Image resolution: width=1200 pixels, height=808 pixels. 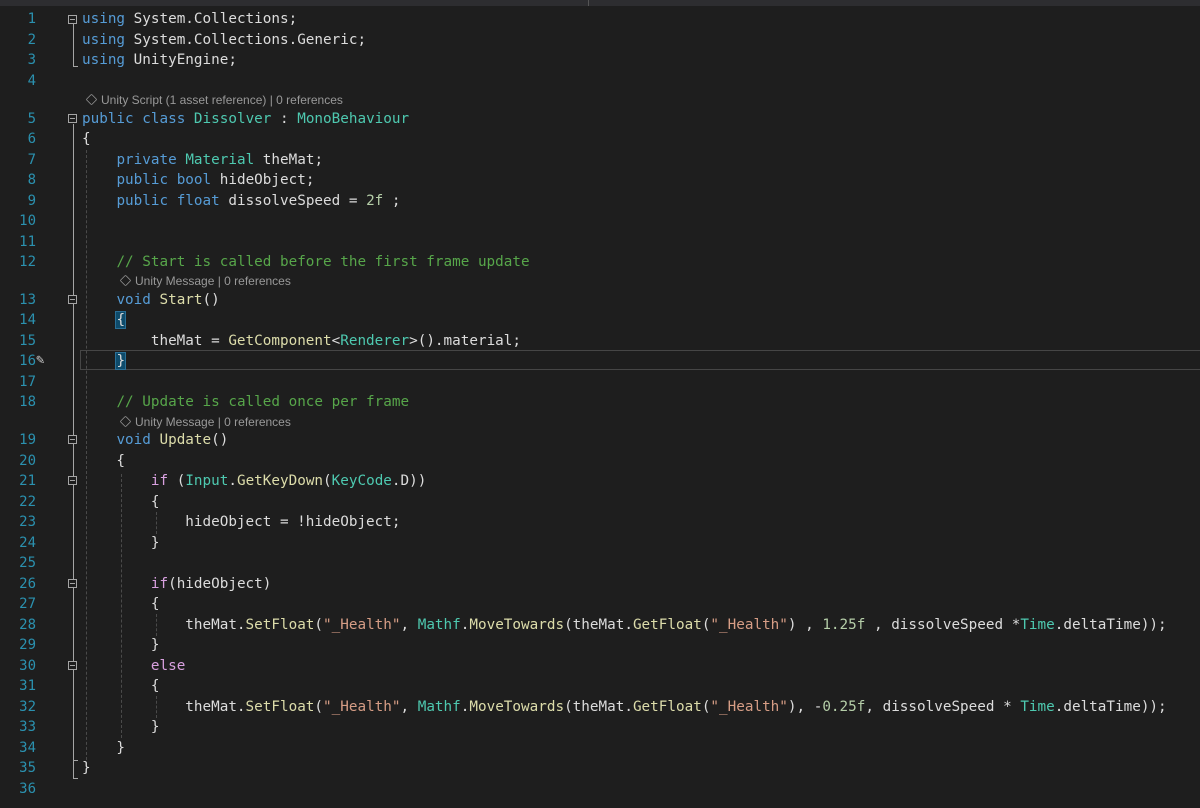 I want to click on code-line: 19 void Update(), so click(x=600, y=440).